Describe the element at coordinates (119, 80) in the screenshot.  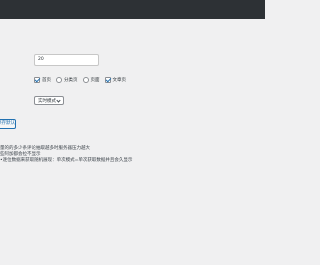
I see `checkbox-label: 文章页` at that location.